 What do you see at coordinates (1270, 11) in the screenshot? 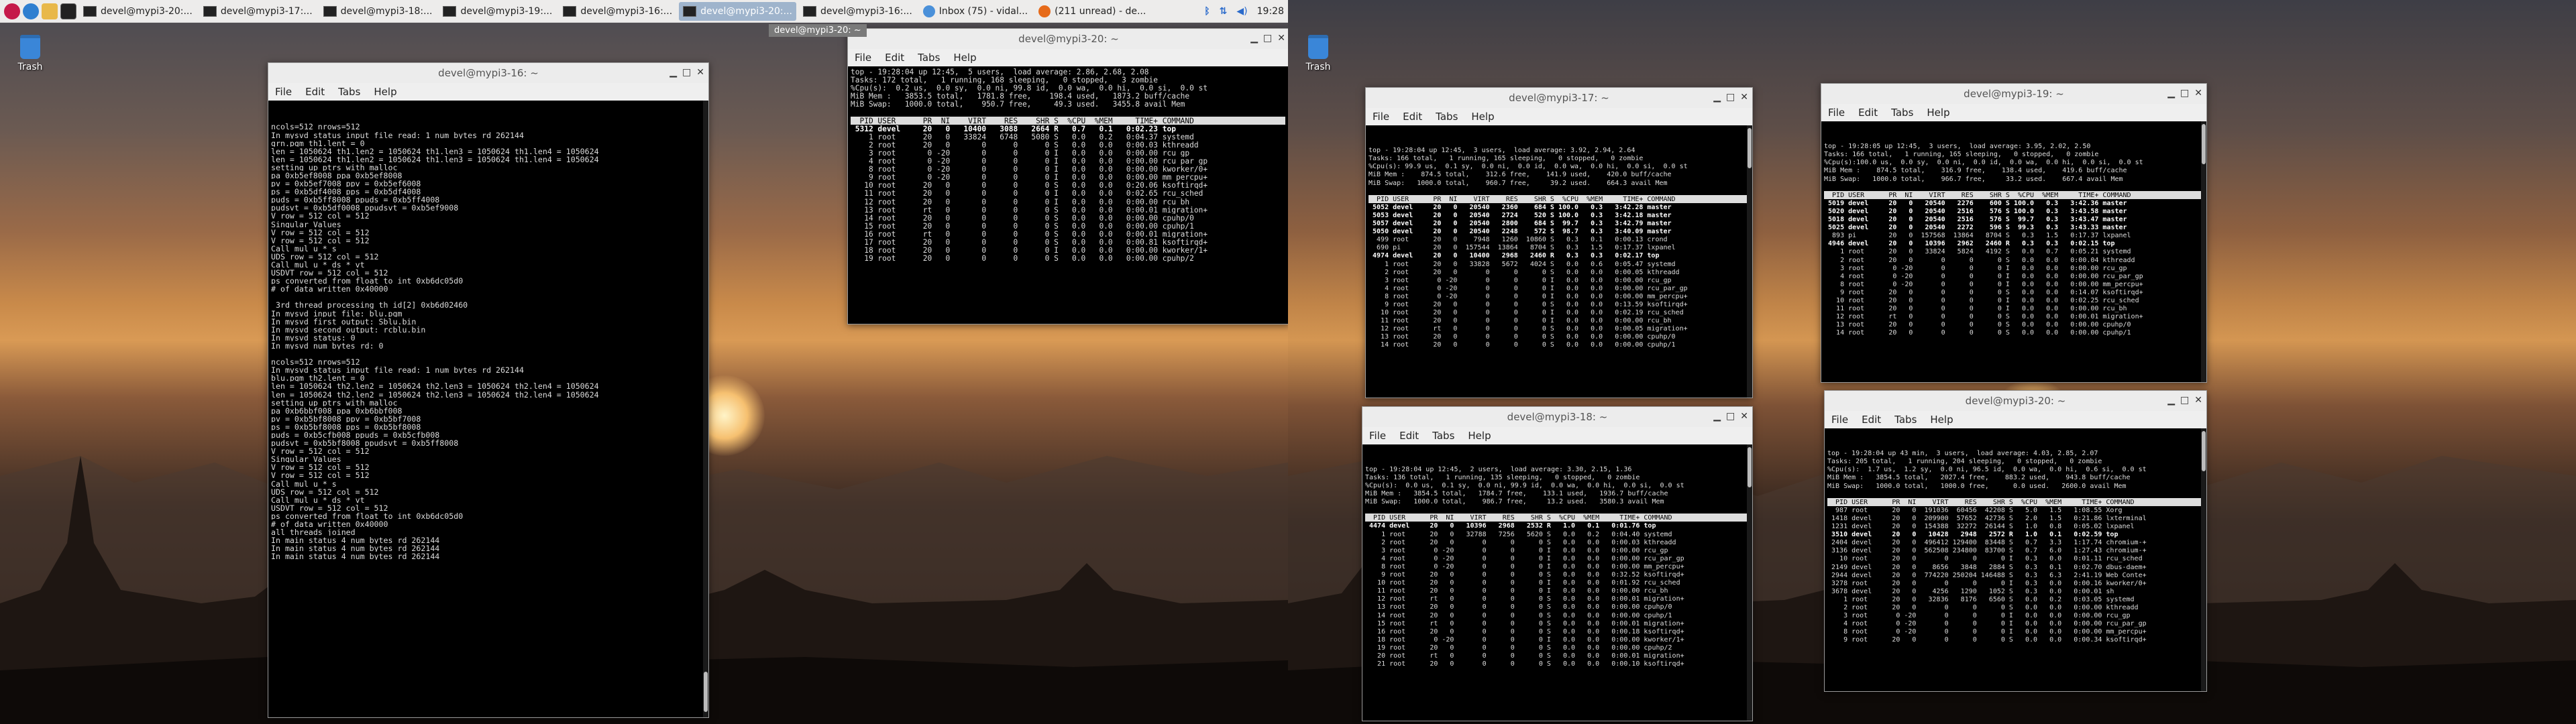
I see `clock: 19:28` at bounding box center [1270, 11].